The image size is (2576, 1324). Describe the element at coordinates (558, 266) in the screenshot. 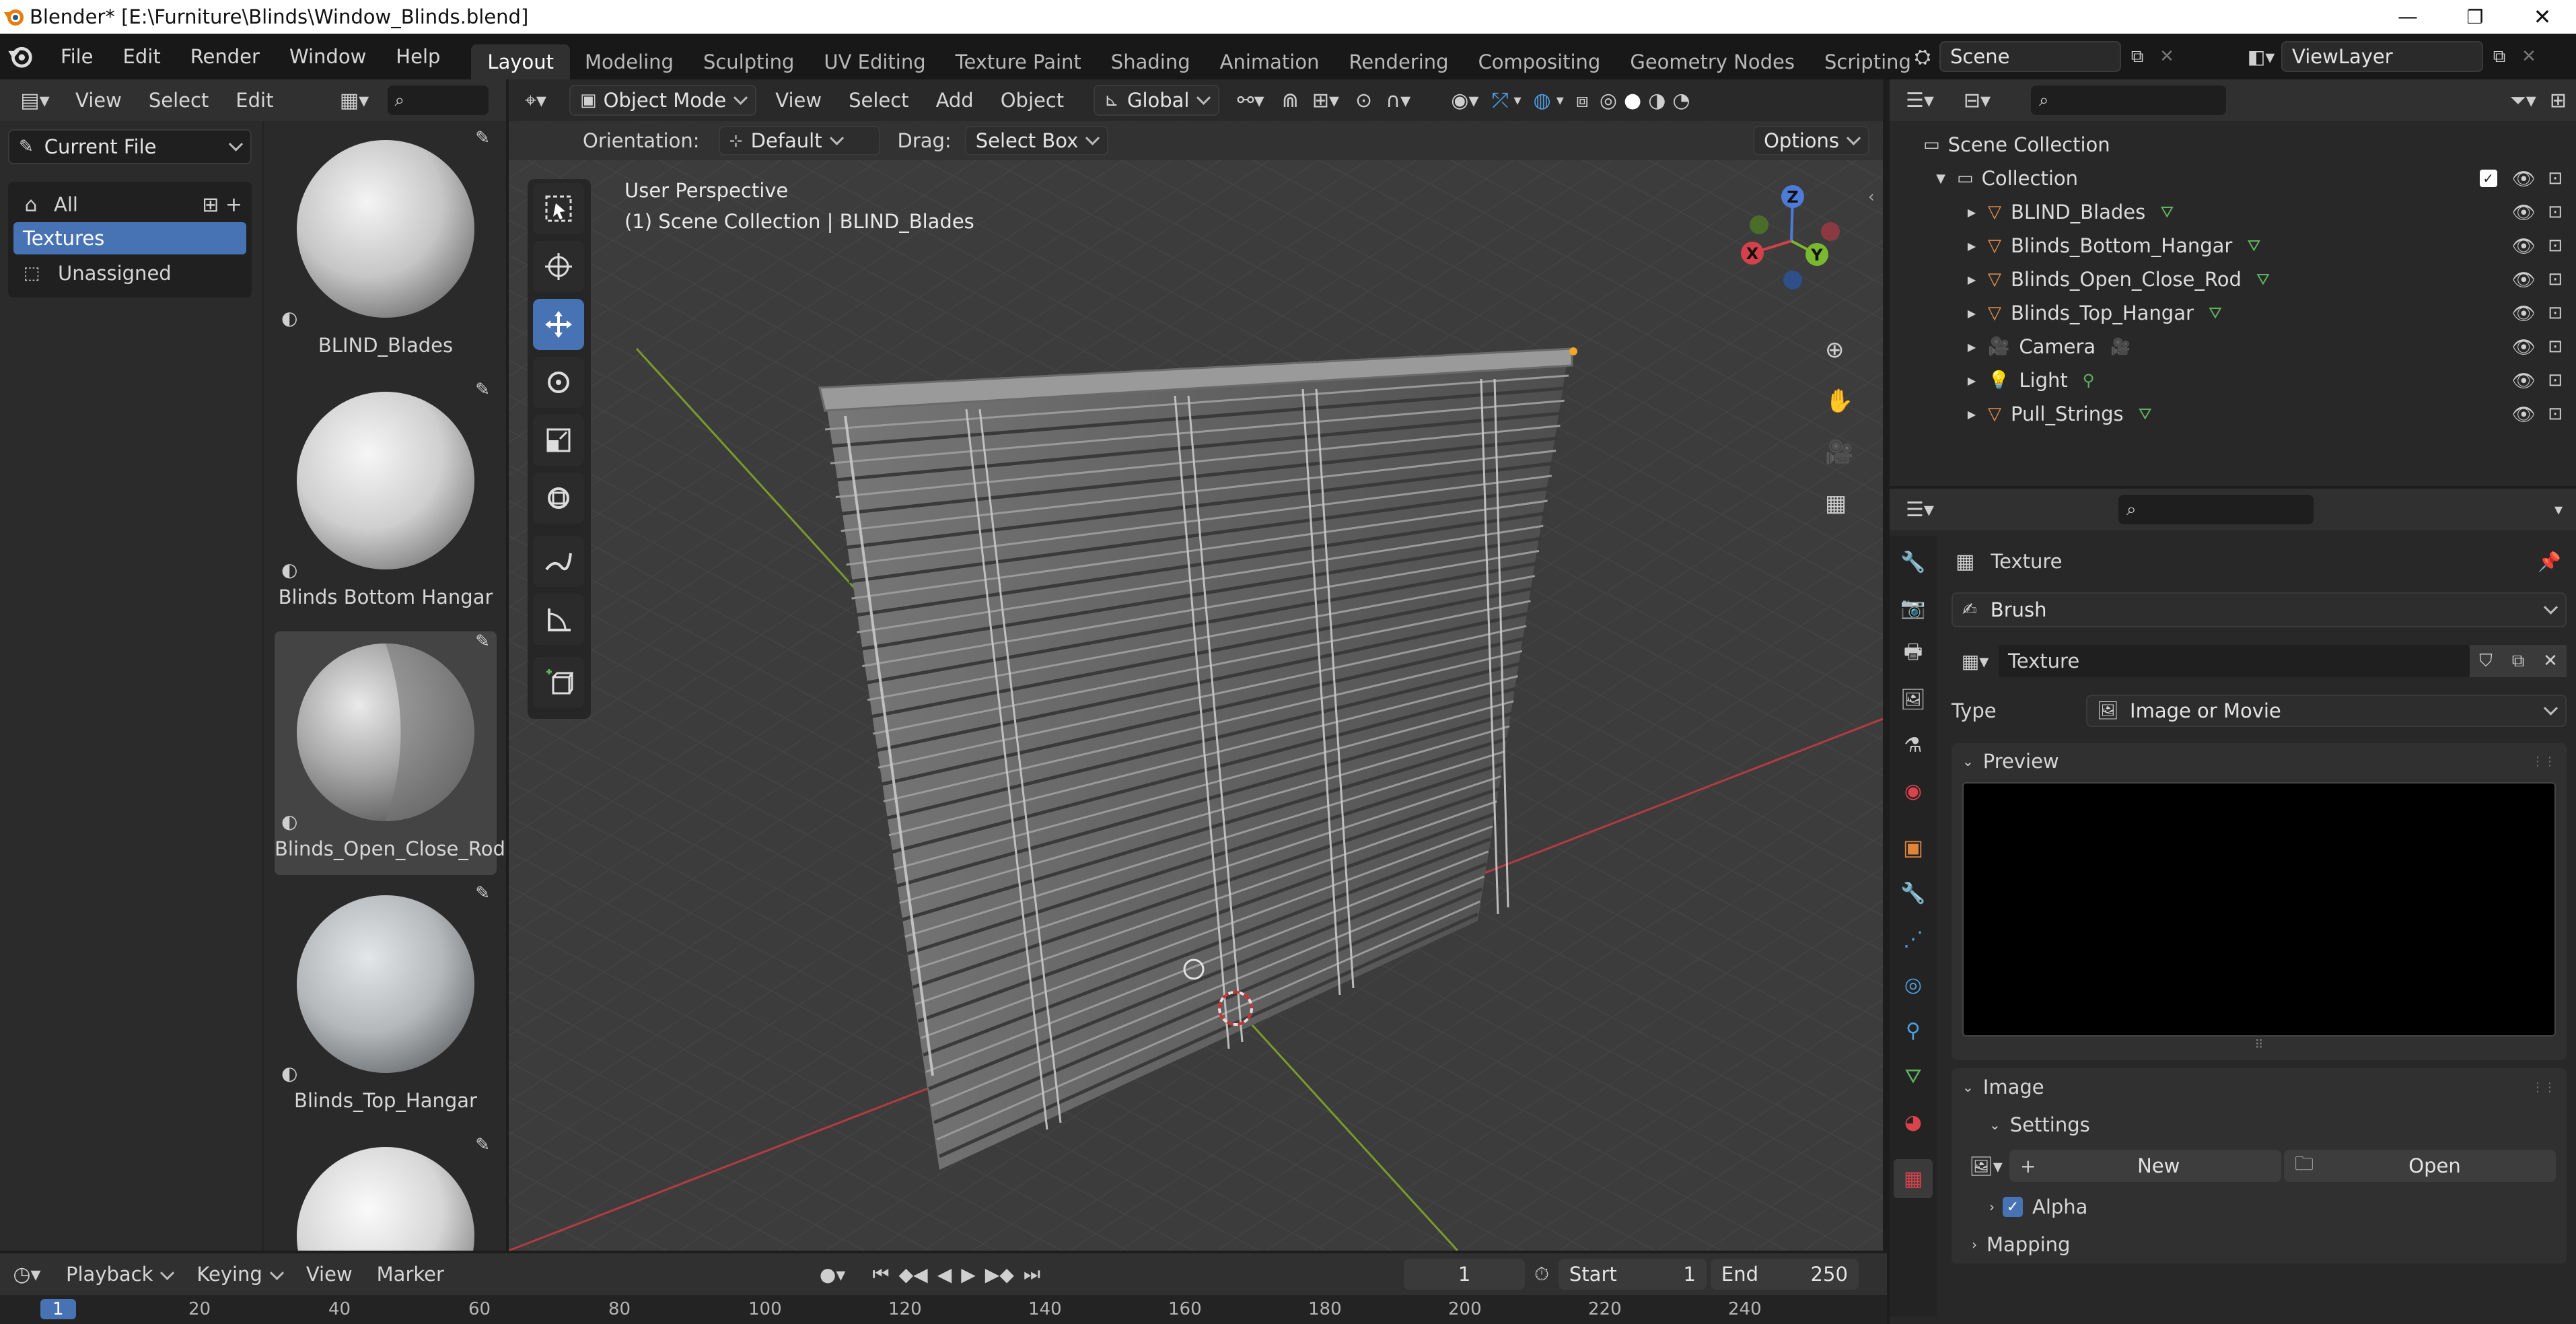

I see `cursor-tool-icon` at that location.